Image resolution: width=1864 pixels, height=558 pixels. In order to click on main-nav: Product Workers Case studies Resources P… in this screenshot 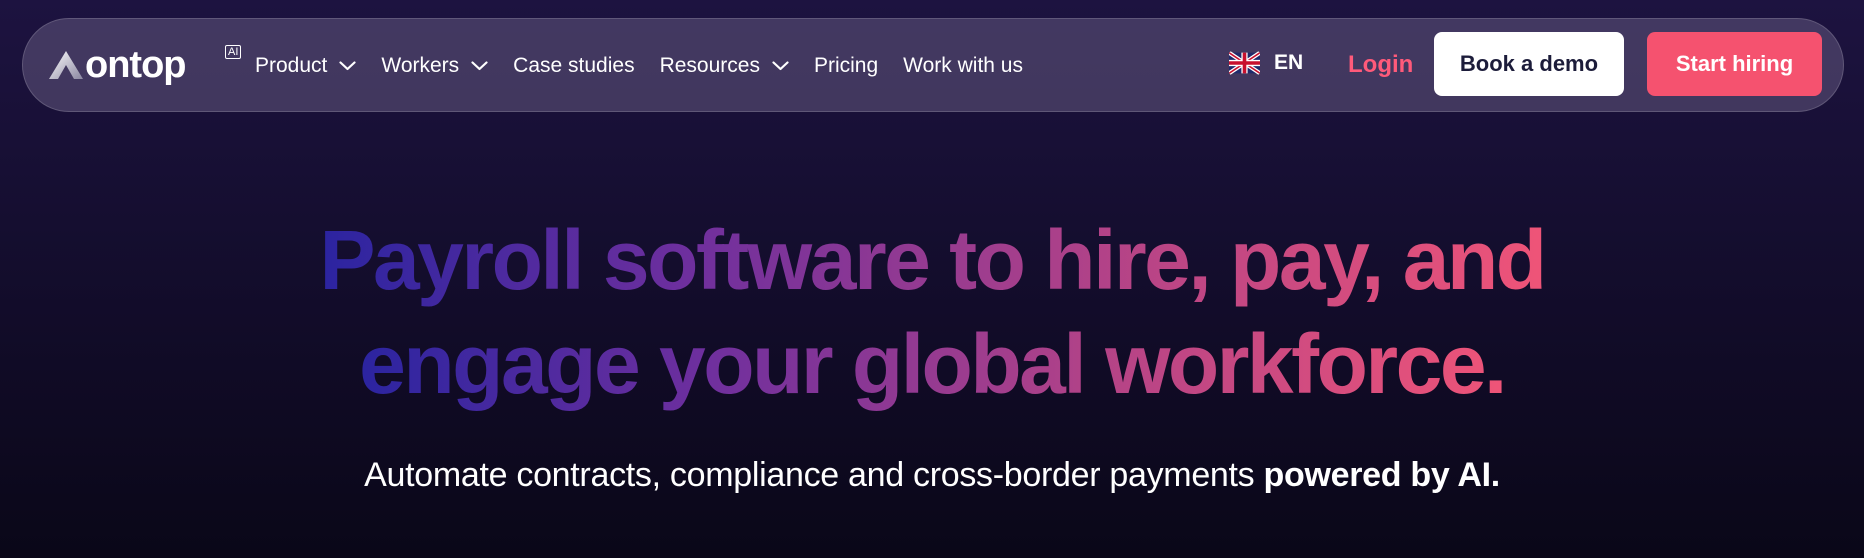, I will do `click(651, 66)`.